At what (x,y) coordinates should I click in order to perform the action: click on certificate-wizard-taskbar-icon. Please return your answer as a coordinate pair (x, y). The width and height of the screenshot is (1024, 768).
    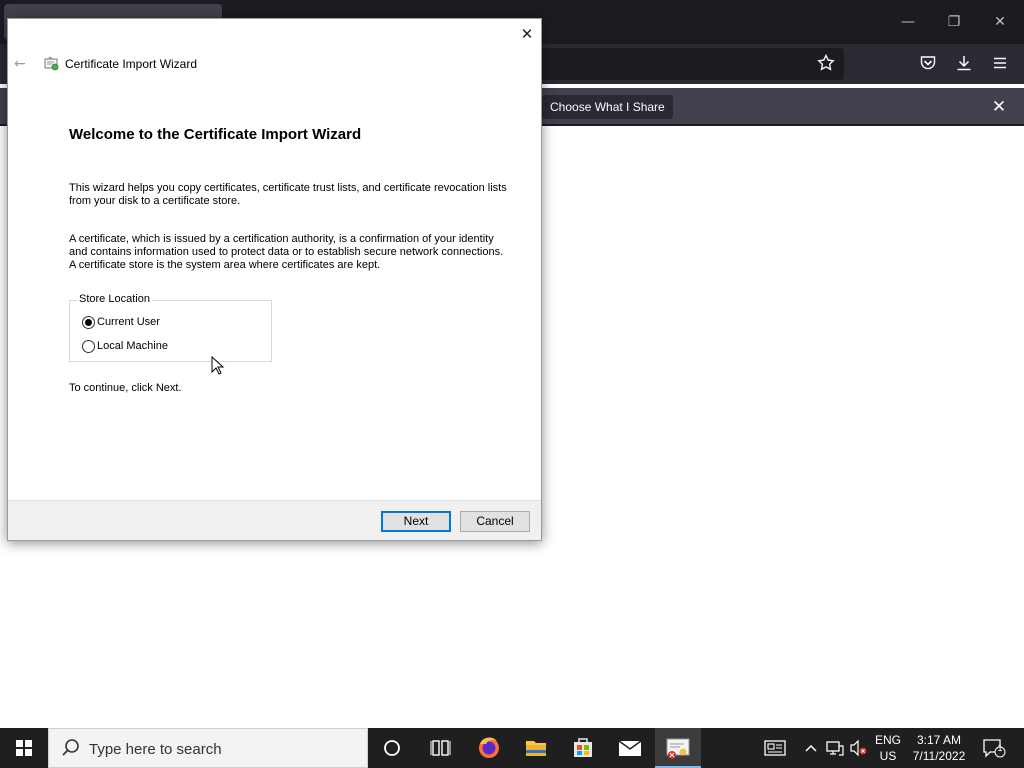
    Looking at the image, I should click on (678, 748).